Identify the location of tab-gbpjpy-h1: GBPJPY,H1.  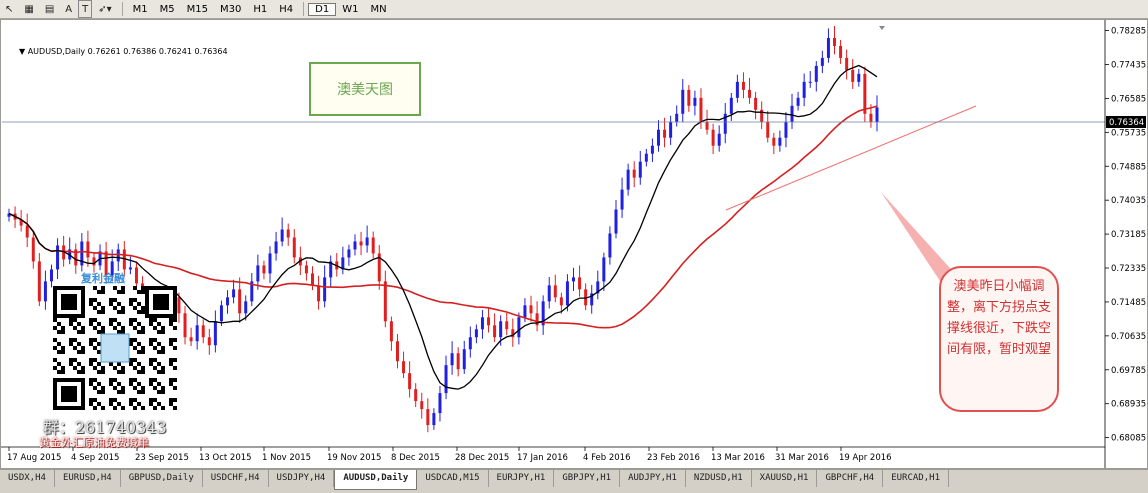
(587, 478).